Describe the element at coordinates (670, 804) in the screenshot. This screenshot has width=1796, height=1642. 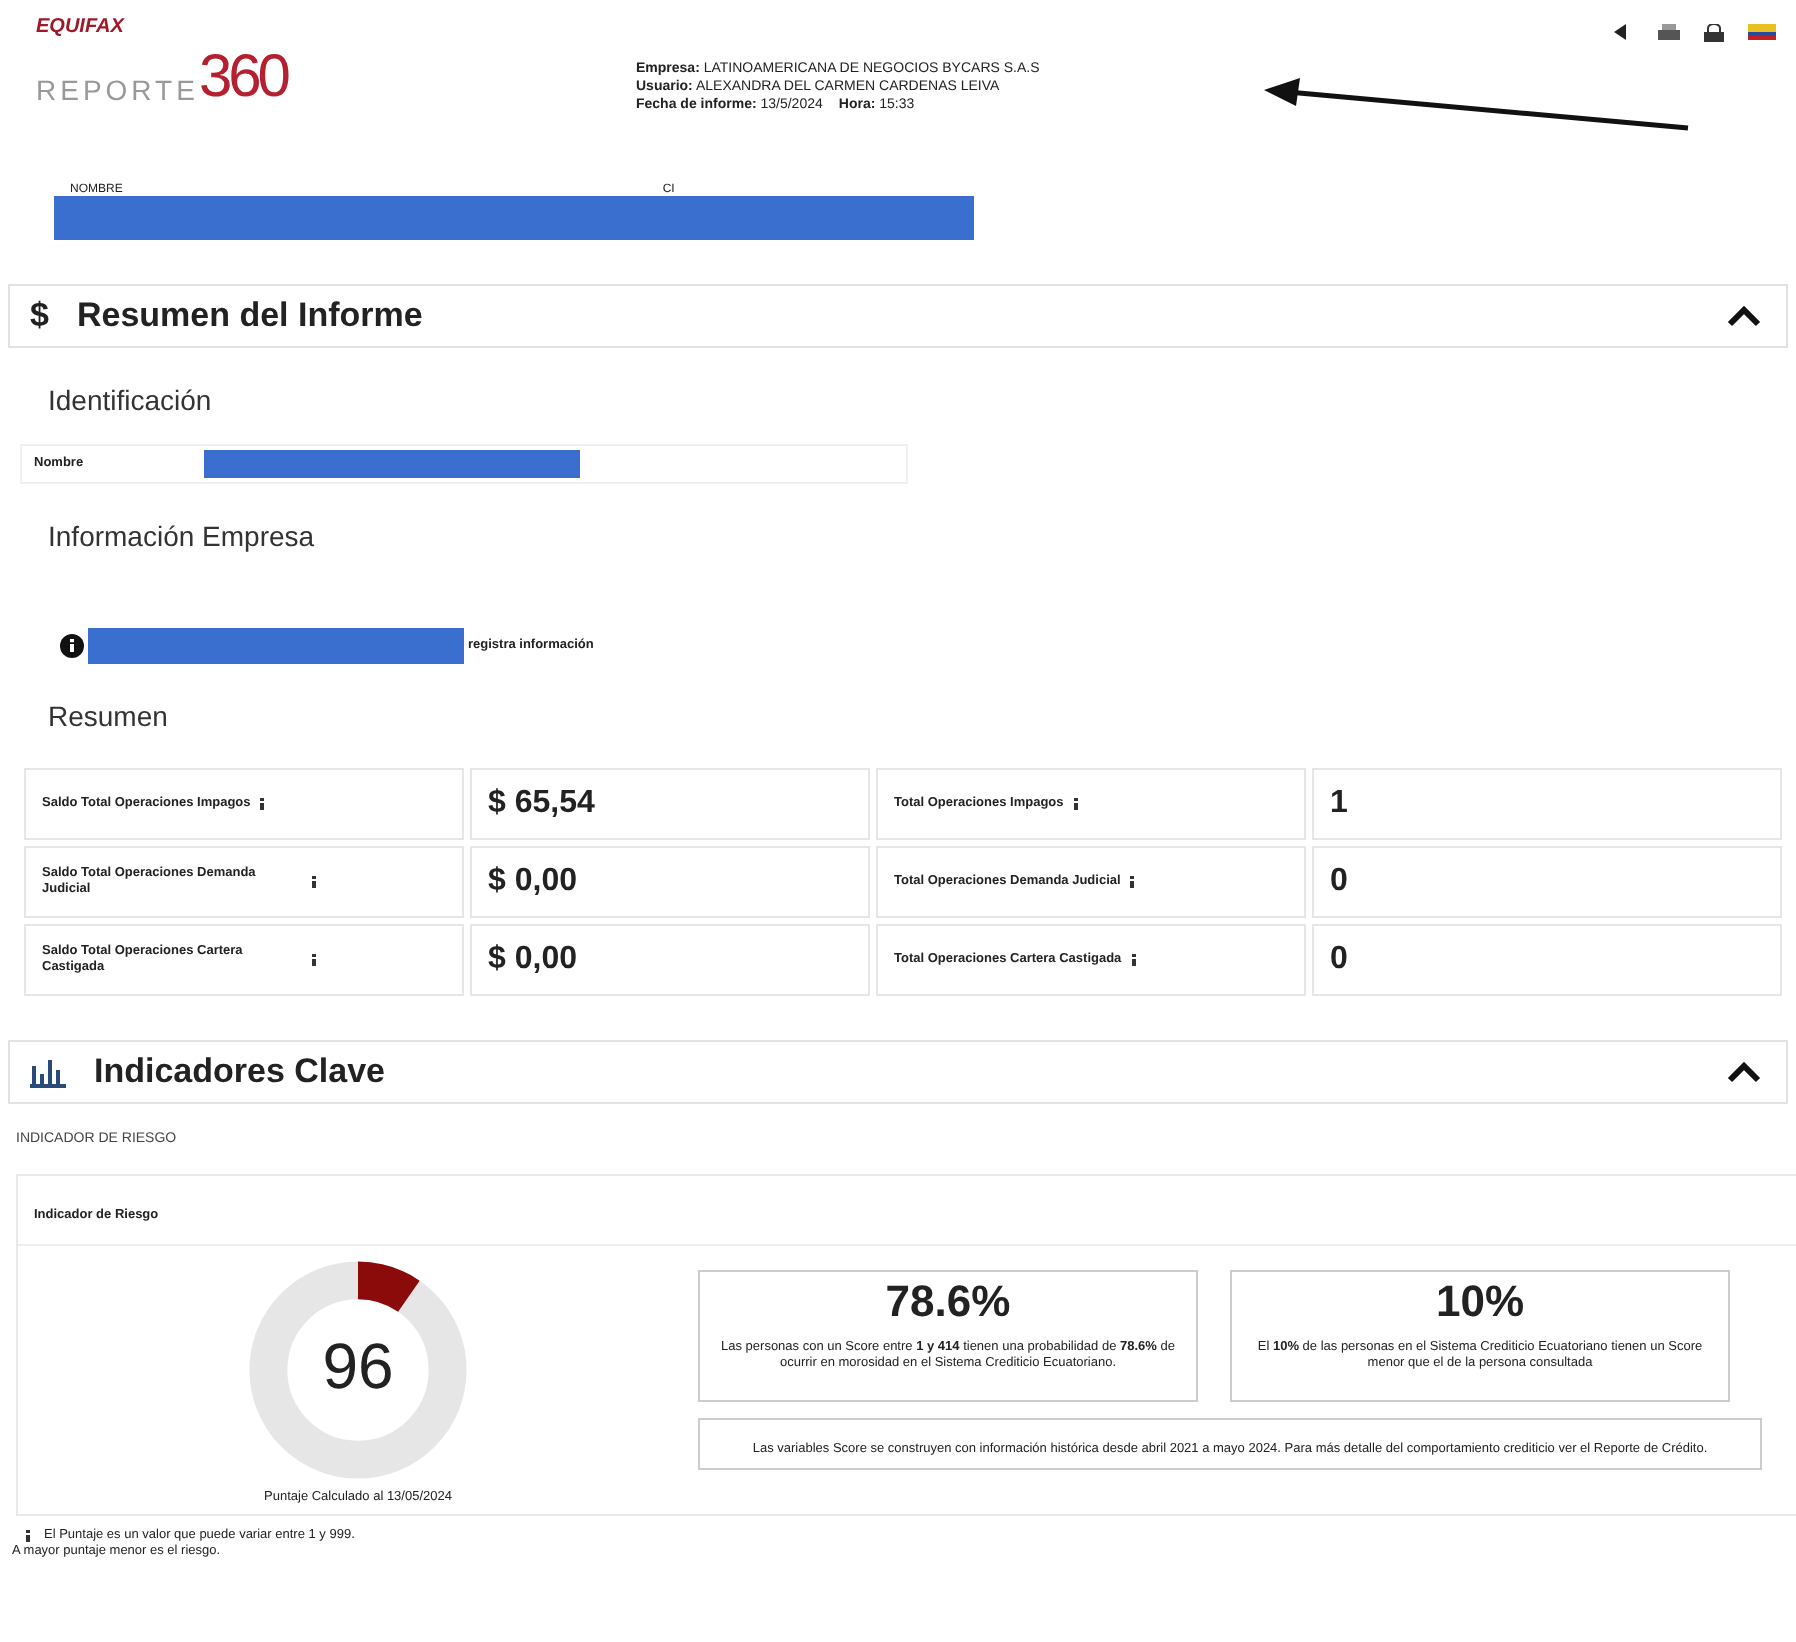
I see `table-cell: $ 65,54` at that location.